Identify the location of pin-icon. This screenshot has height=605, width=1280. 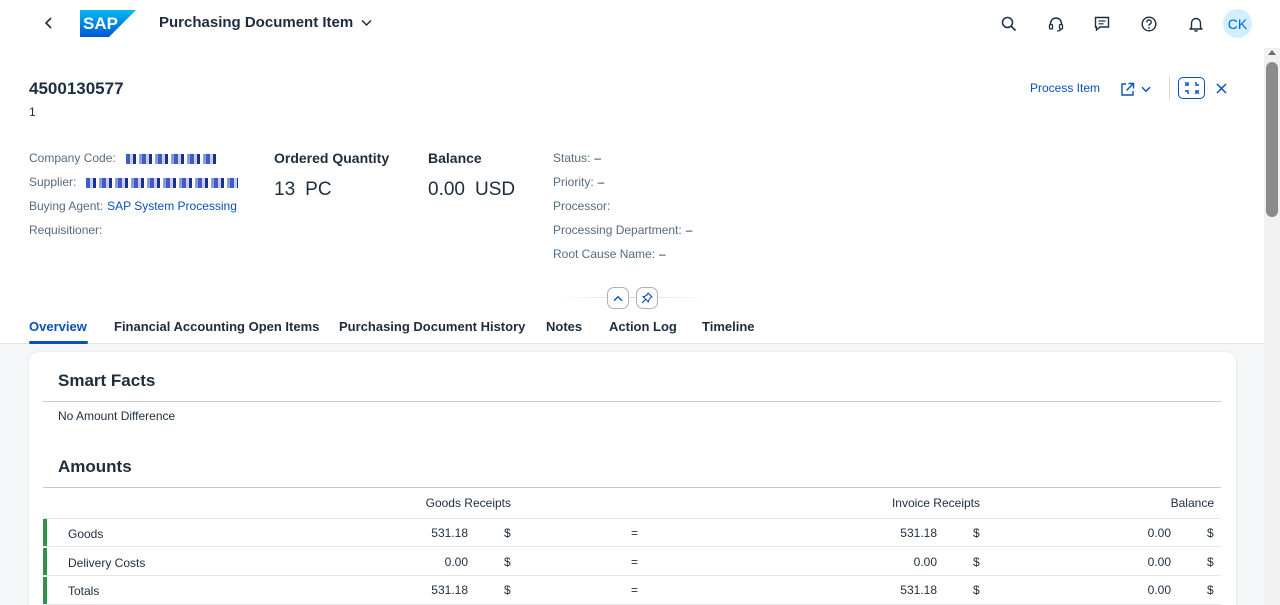
(647, 298).